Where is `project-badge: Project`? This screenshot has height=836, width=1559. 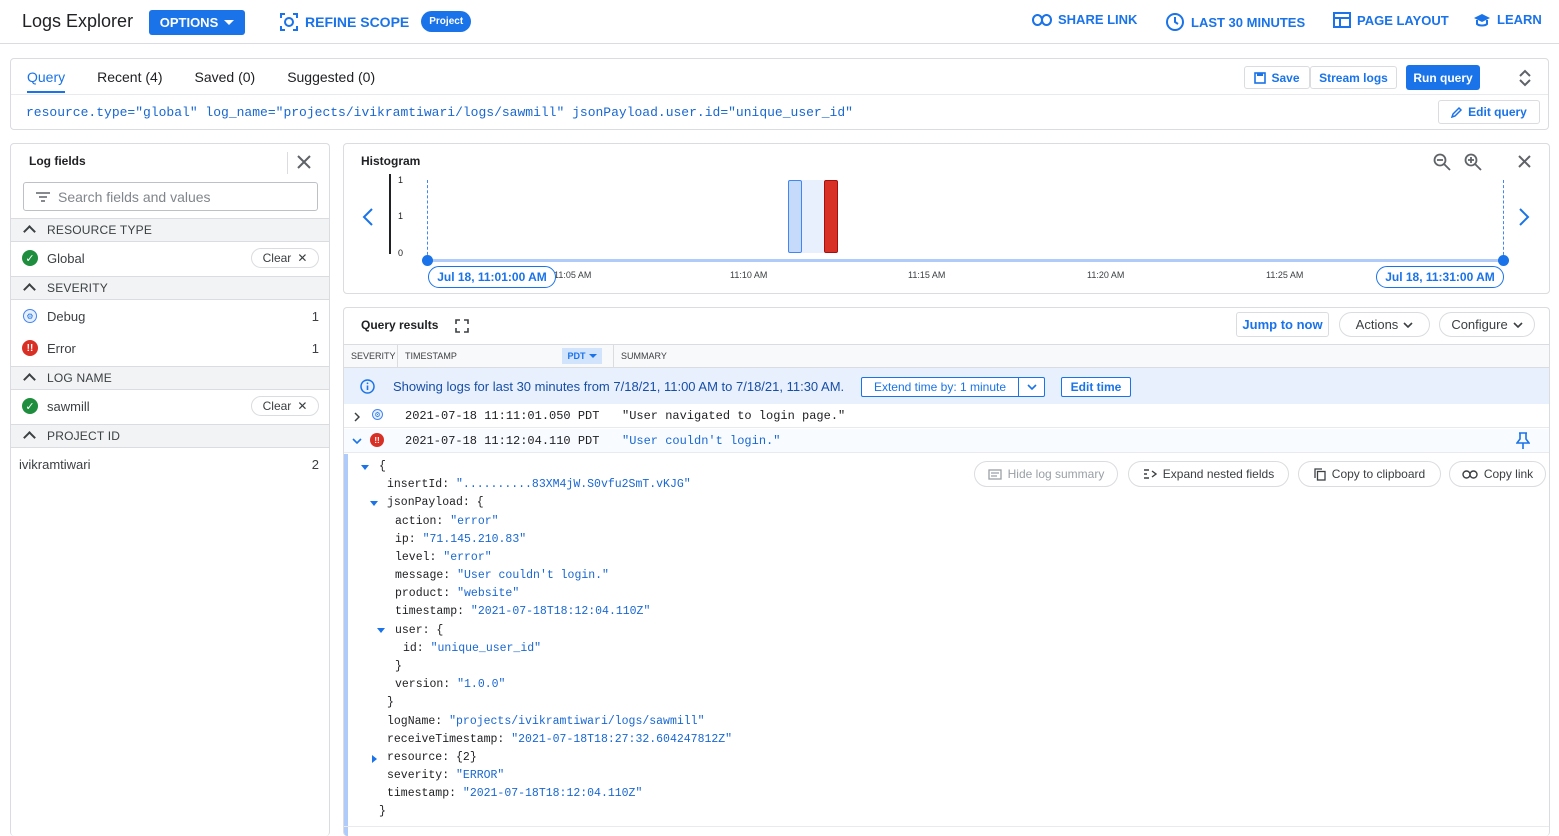 project-badge: Project is located at coordinates (446, 21).